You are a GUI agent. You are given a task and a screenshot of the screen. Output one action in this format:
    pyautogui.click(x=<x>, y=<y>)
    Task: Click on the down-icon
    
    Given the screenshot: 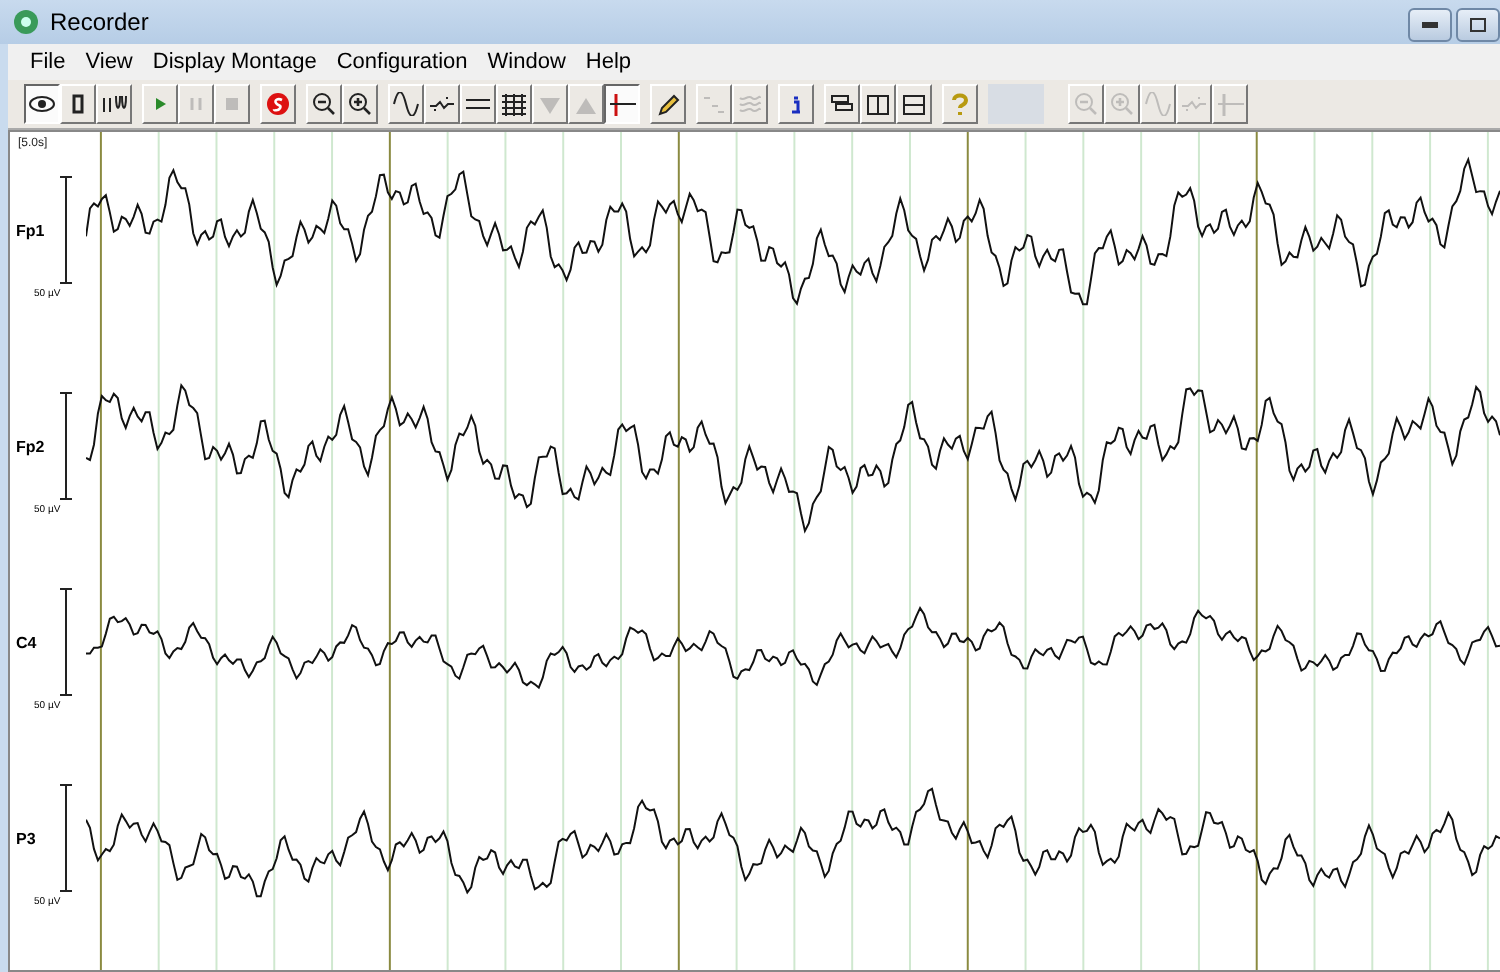 What is the action you would take?
    pyautogui.click(x=550, y=104)
    